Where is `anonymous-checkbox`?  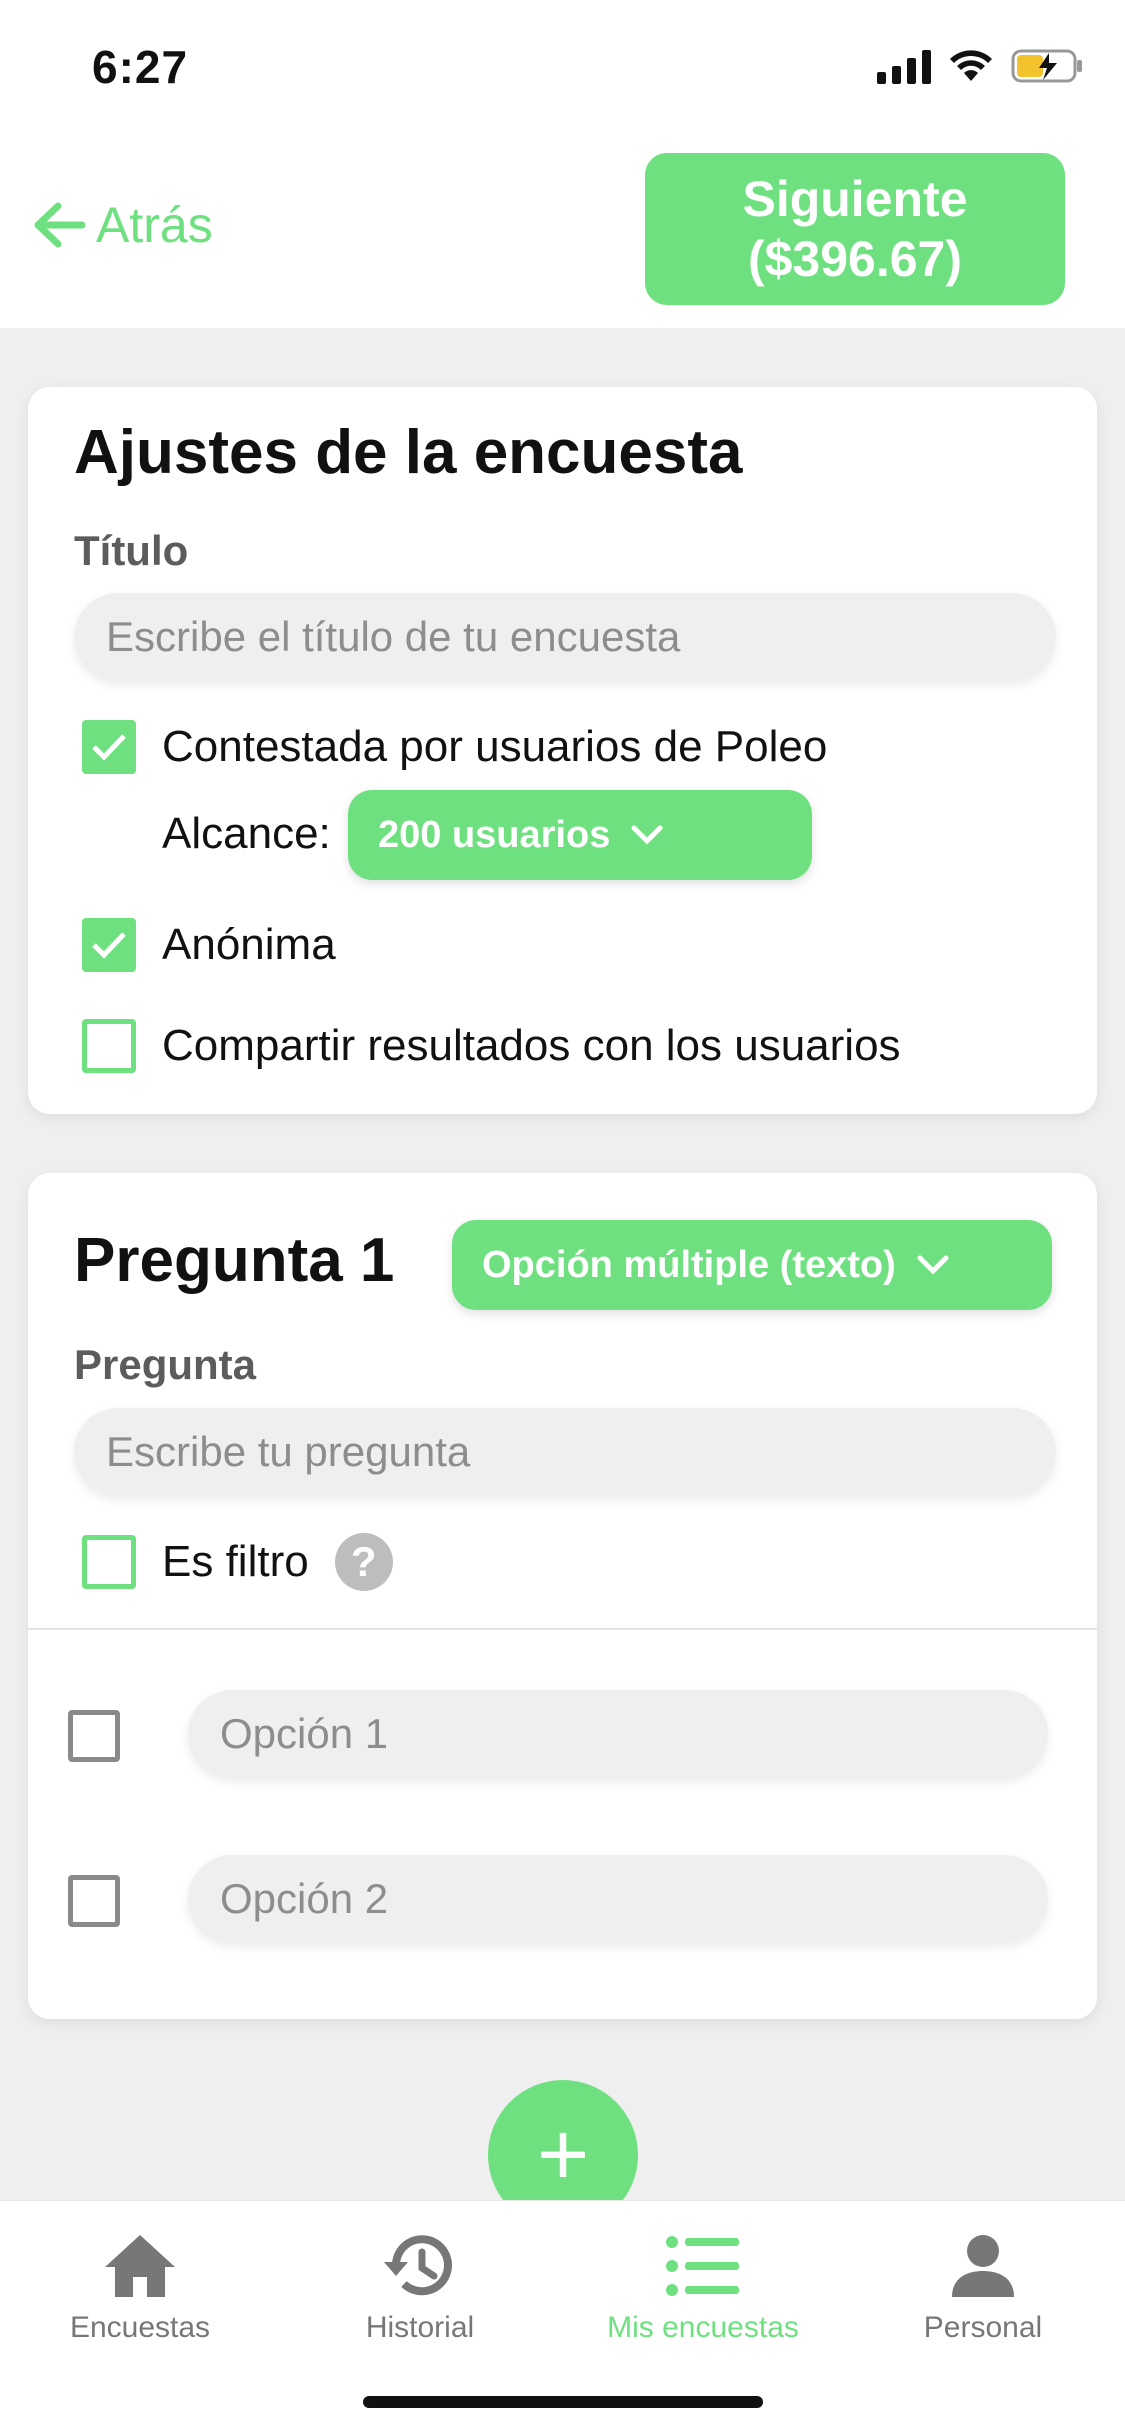
anonymous-checkbox is located at coordinates (109, 945).